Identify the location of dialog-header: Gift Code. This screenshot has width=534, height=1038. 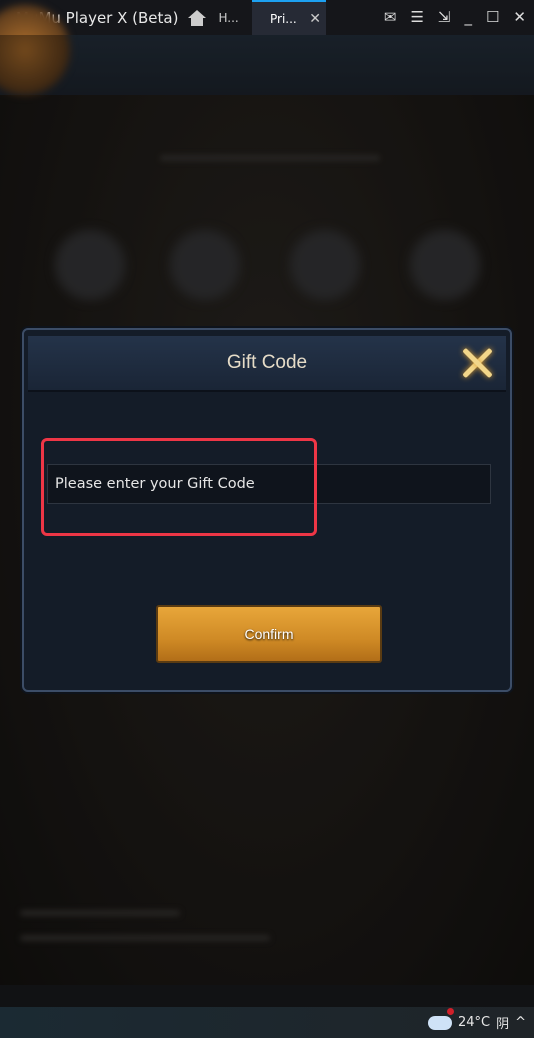
(267, 364).